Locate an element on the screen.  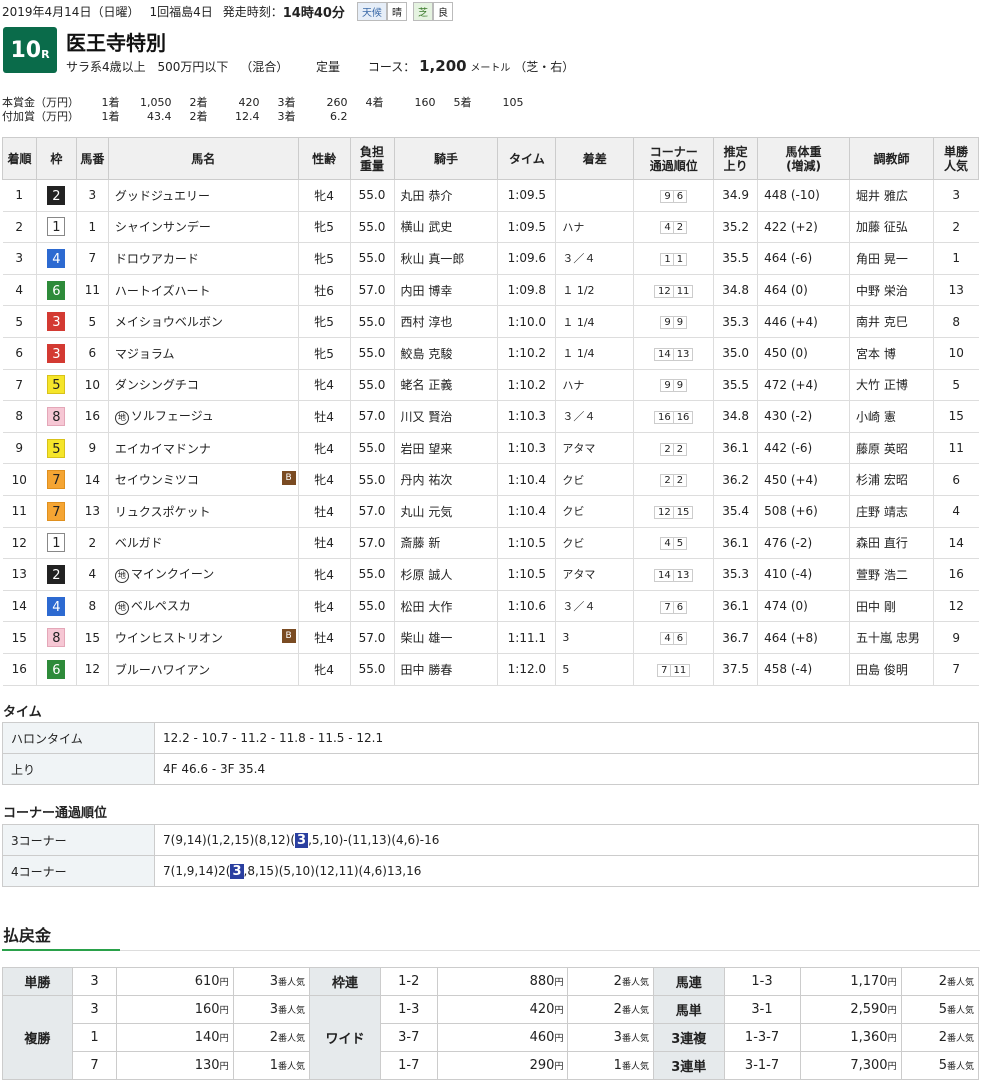
trainer-name: 中野 栄治 is located at coordinates (891, 290).